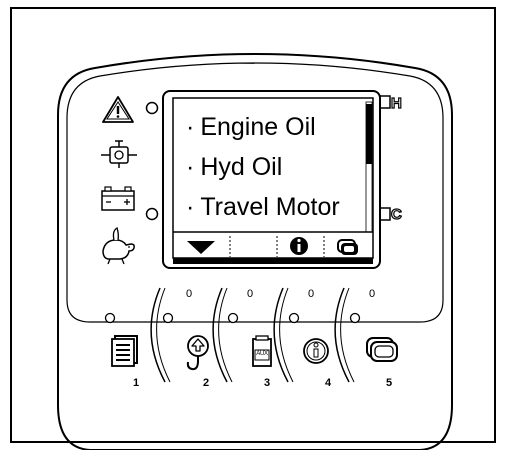 This screenshot has width=510, height=450. I want to click on menu-item-hyd-oil: · Hyd Oil, so click(234, 167).